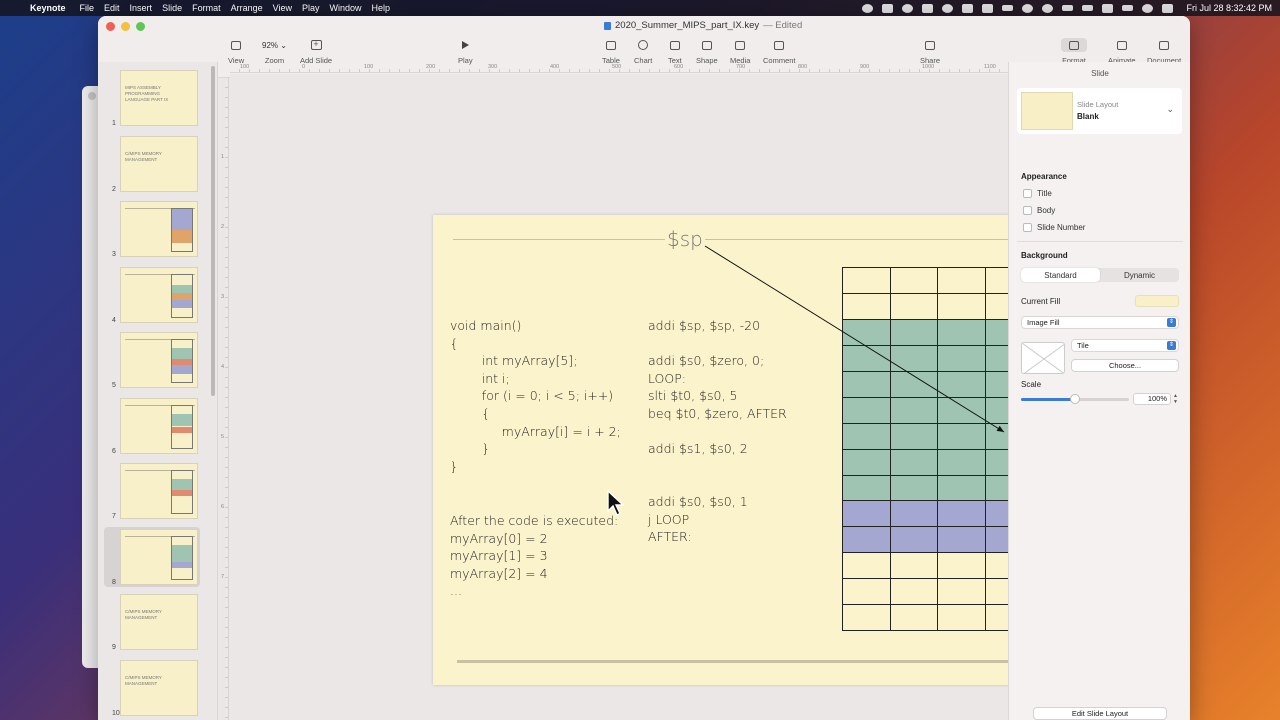 Image resolution: width=1280 pixels, height=720 pixels. Describe the element at coordinates (1039, 210) in the screenshot. I see `body-checkbox-row: Body` at that location.